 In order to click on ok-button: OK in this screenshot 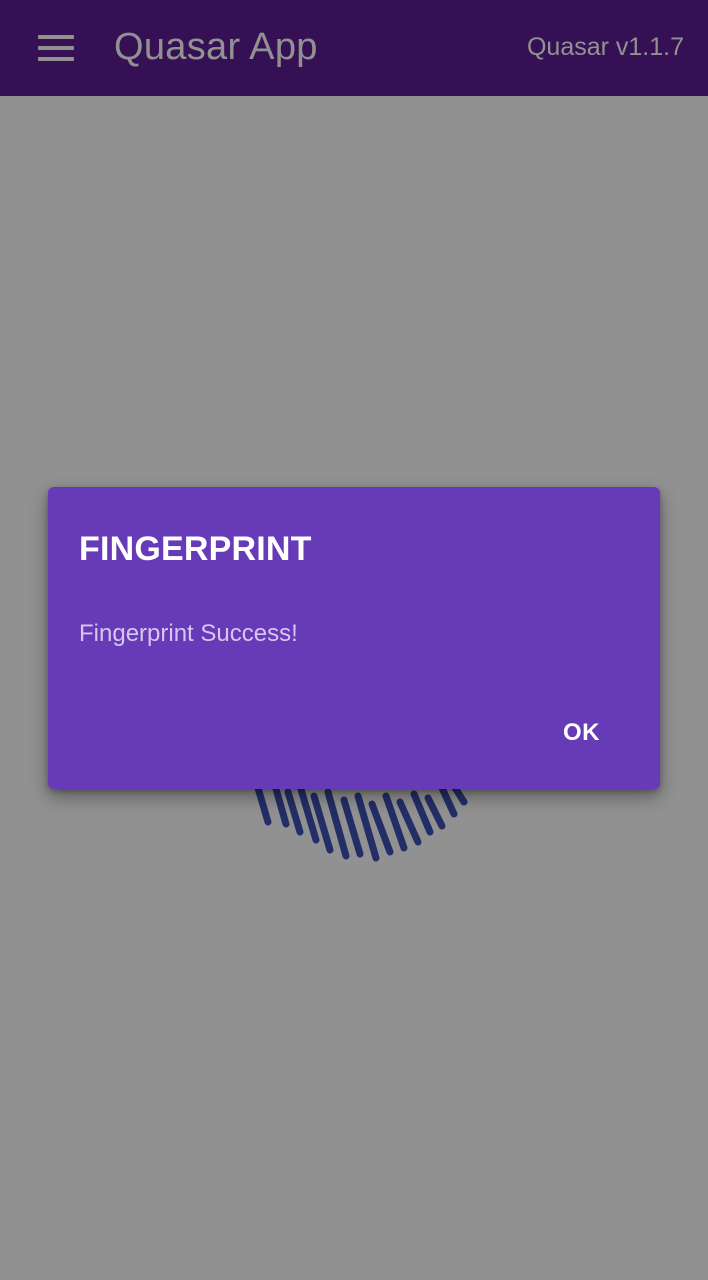, I will do `click(581, 733)`.